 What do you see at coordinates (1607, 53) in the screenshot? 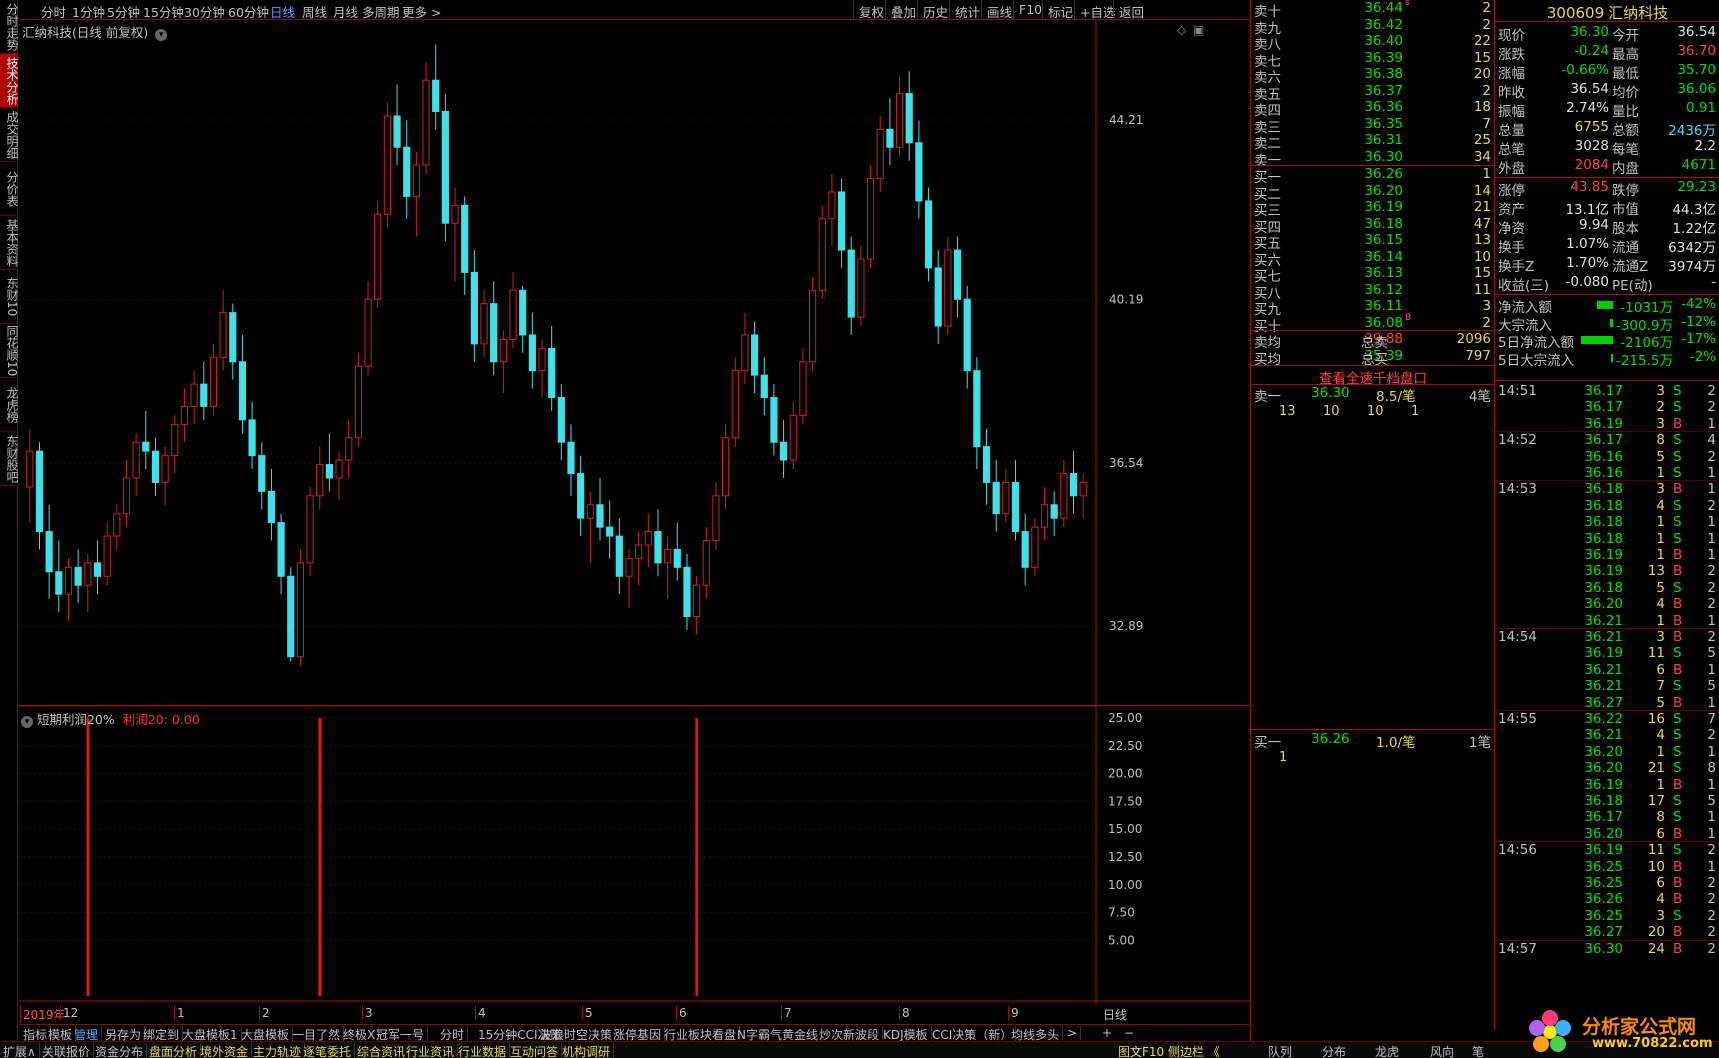
I see `quote-row: 涨跌 -0.24 最高 36.70` at bounding box center [1607, 53].